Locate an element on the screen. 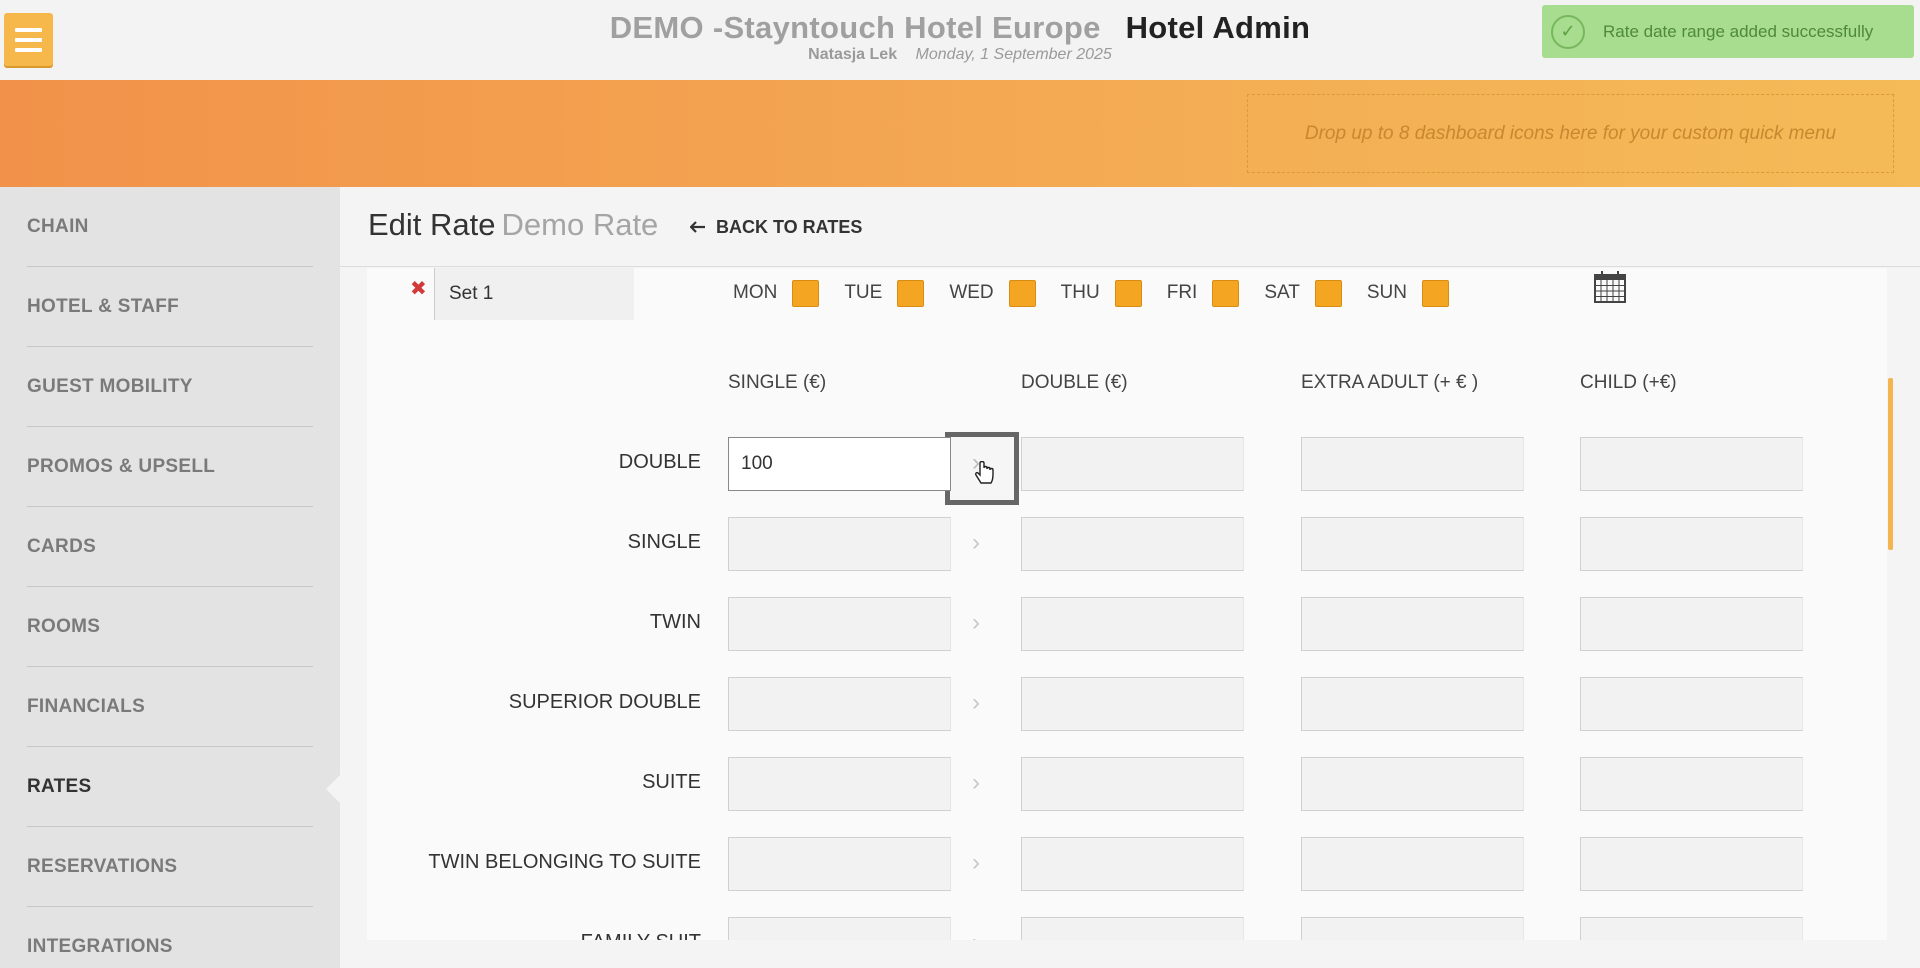 The image size is (1920, 968). back-to-rates-link: BACK TO RATES is located at coordinates (776, 227).